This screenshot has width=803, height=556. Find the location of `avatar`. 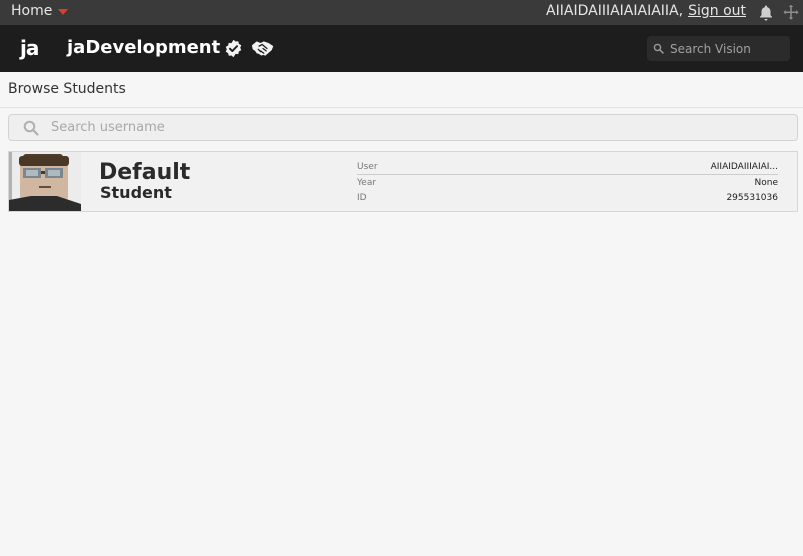

avatar is located at coordinates (45, 181).